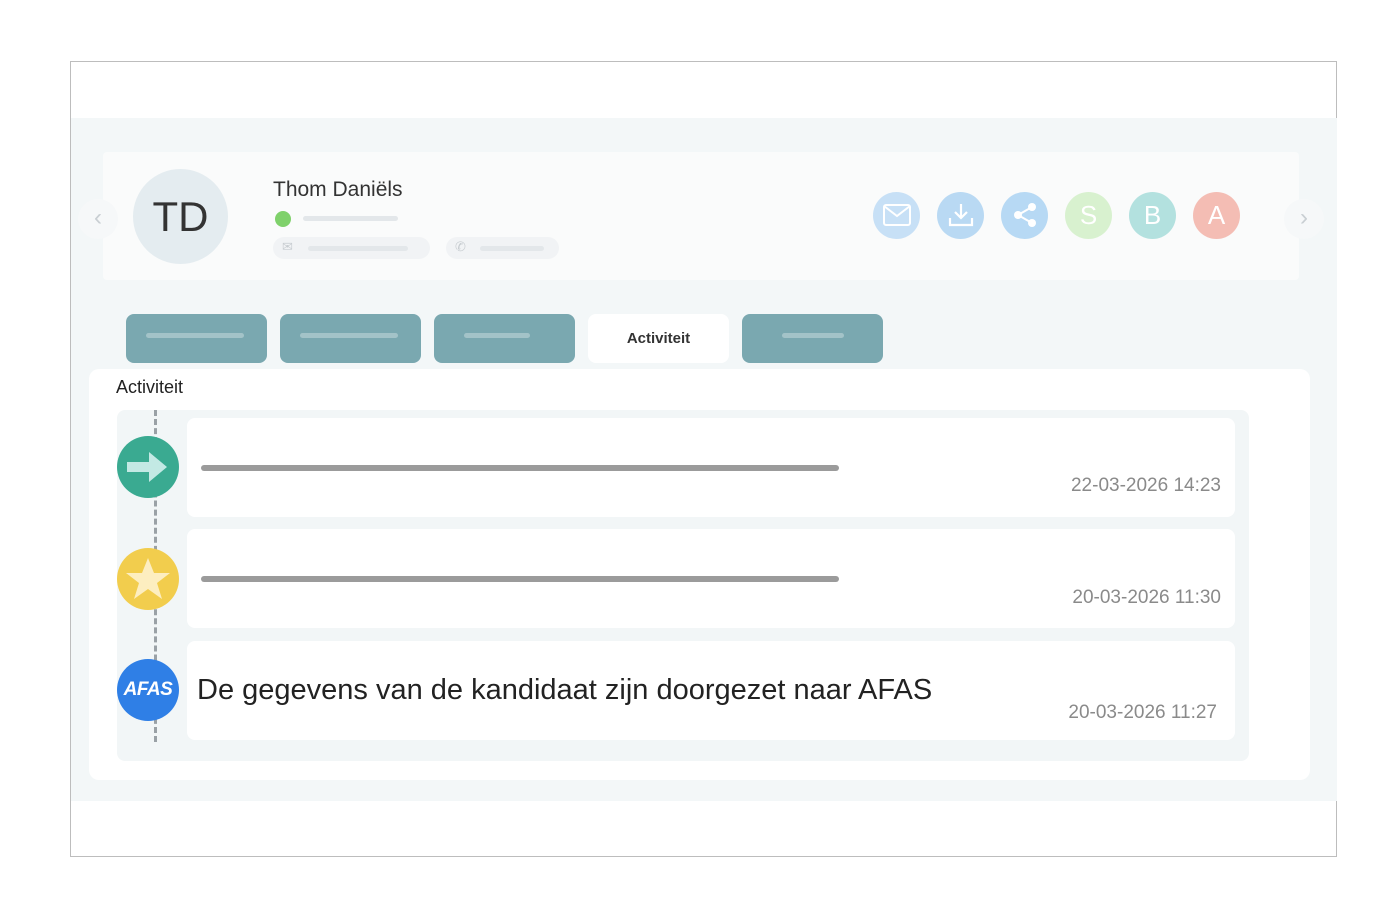 This screenshot has width=1380, height=920. I want to click on afas-logo-text: AFAS, so click(148, 689).